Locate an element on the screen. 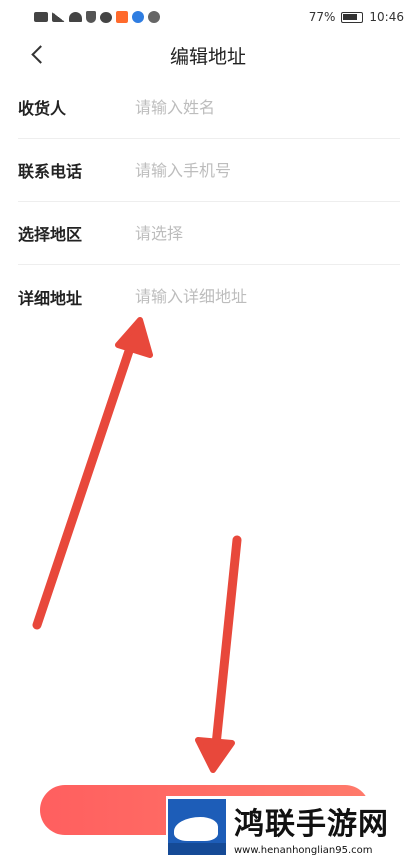 Image resolution: width=416 pixels, height=858 pixels. form-row-address: 详细地址 is located at coordinates (209, 296).